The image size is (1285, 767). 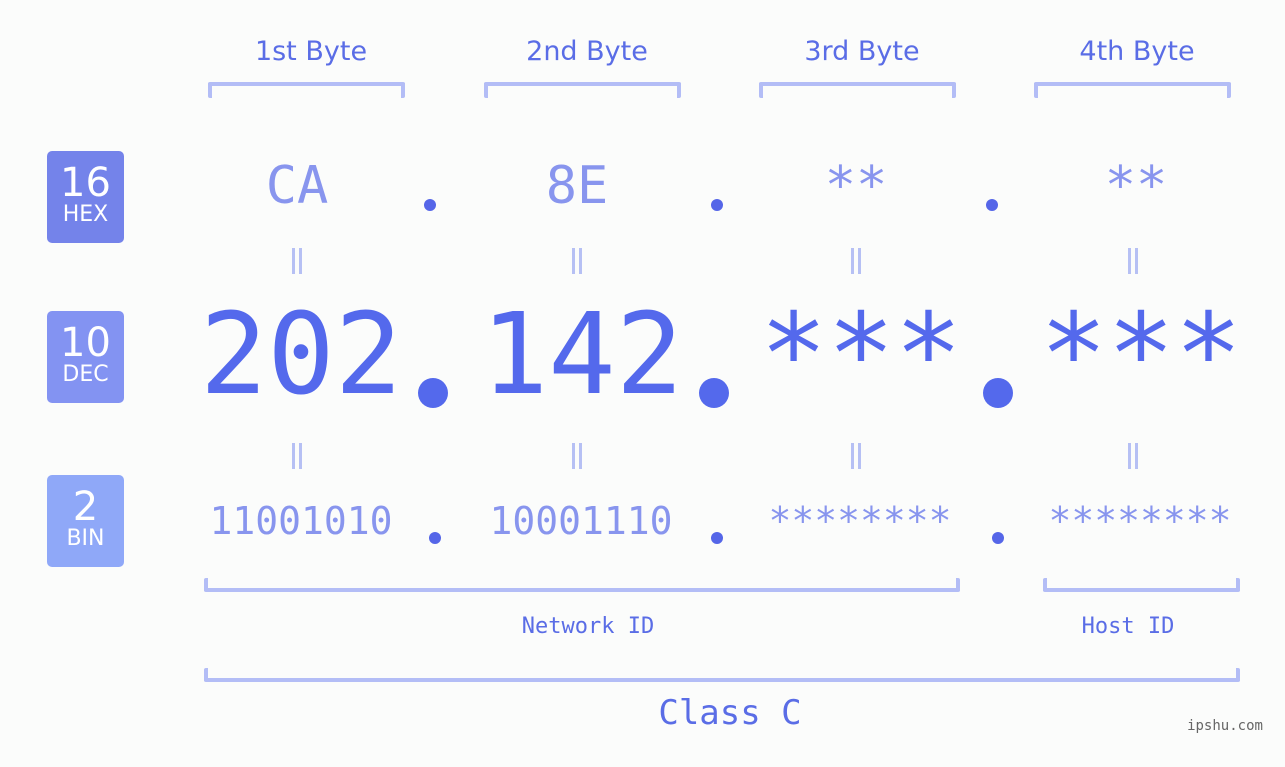 What do you see at coordinates (1141, 355) in the screenshot?
I see `dec-byte-4: ***` at bounding box center [1141, 355].